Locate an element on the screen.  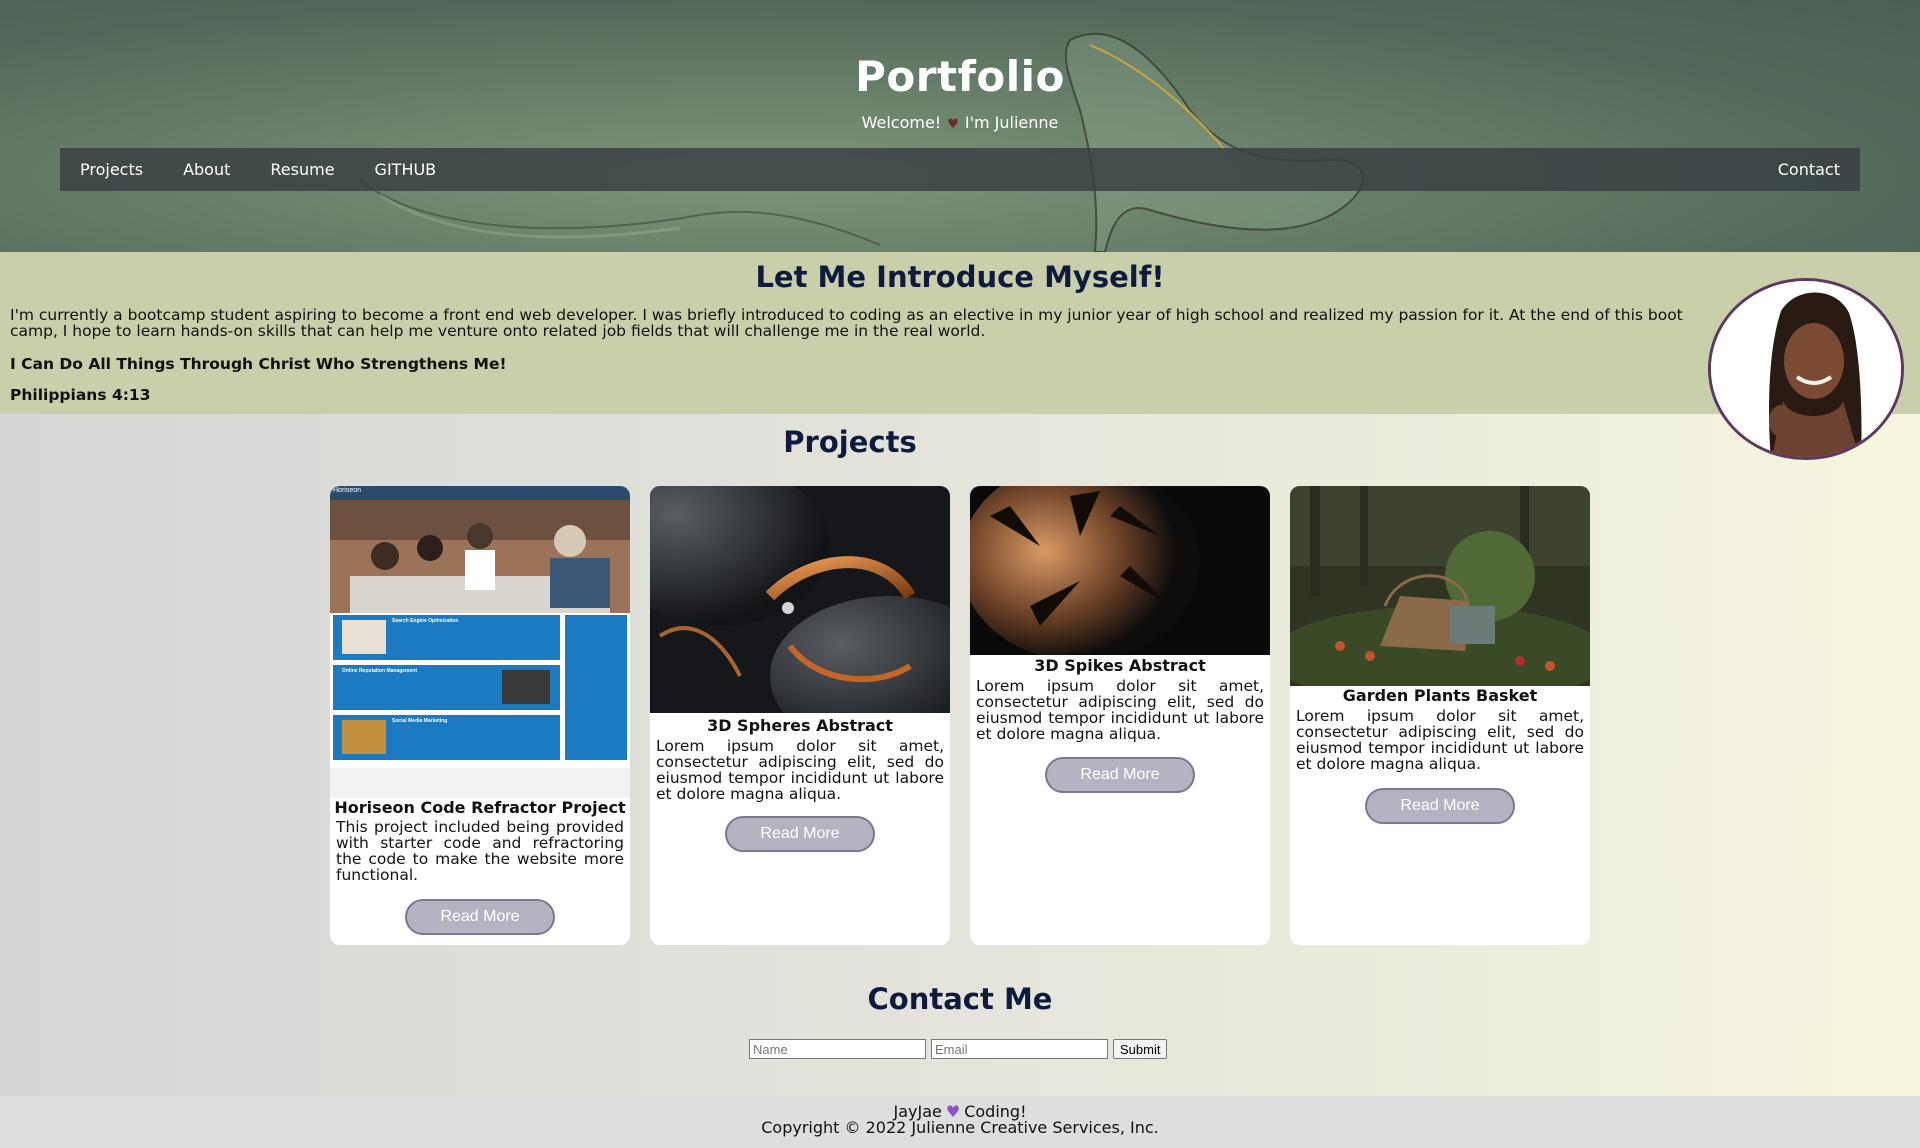
heart-icon: ♥ is located at coordinates (953, 124).